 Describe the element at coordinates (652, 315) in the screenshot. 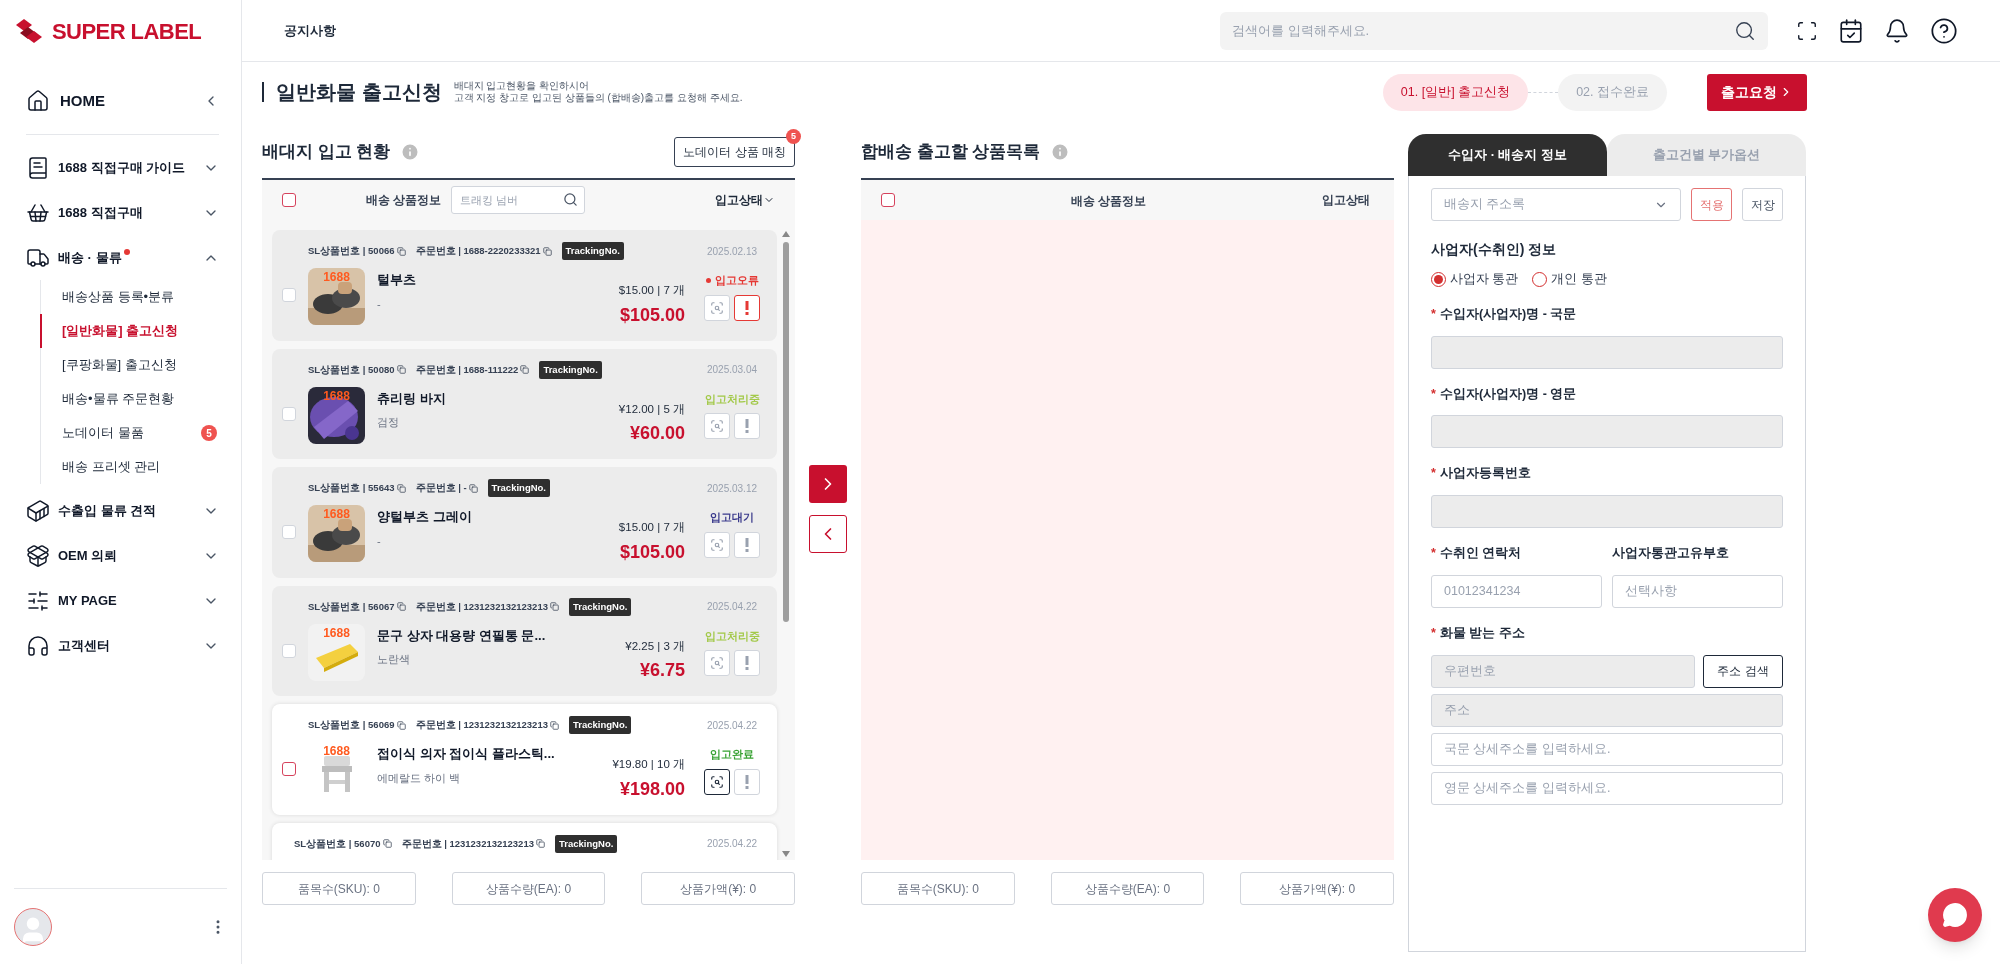

I see `total-price: $105.00` at that location.